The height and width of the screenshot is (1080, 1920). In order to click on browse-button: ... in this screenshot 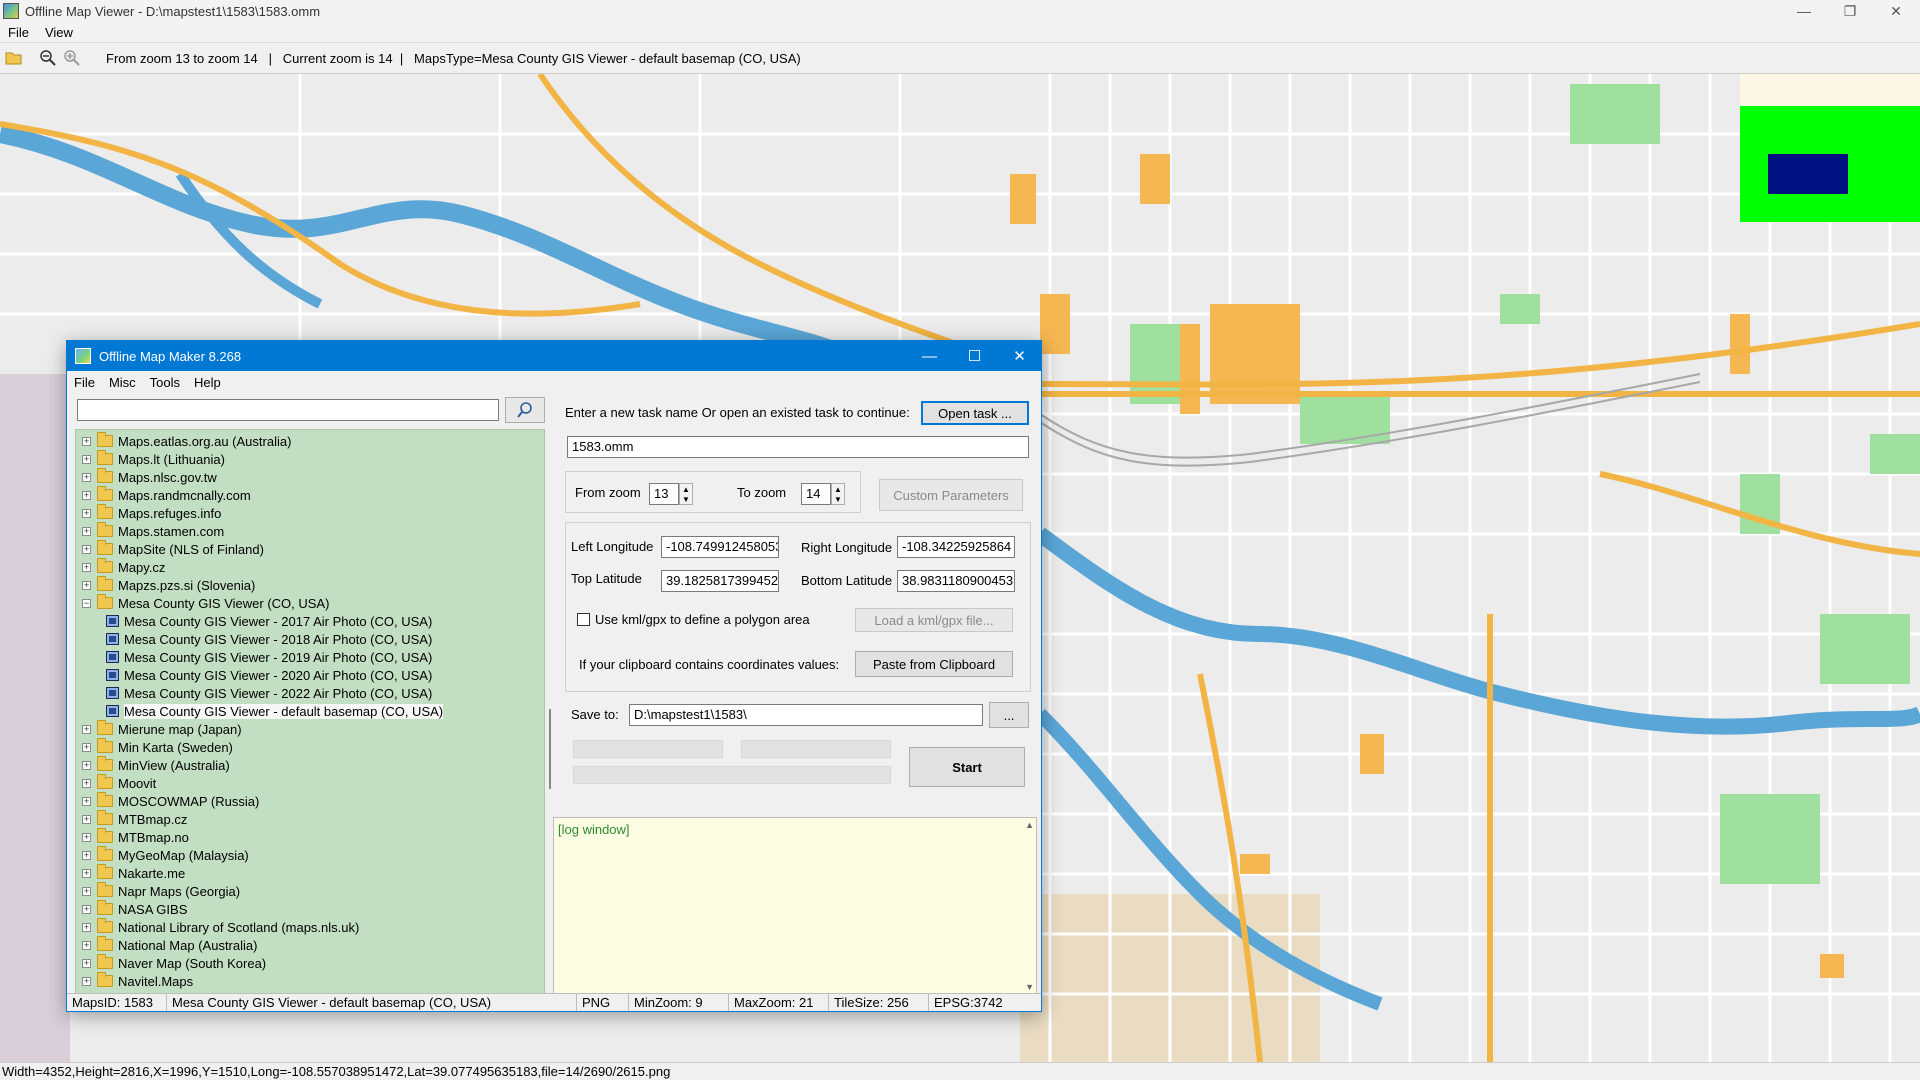, I will do `click(1009, 715)`.